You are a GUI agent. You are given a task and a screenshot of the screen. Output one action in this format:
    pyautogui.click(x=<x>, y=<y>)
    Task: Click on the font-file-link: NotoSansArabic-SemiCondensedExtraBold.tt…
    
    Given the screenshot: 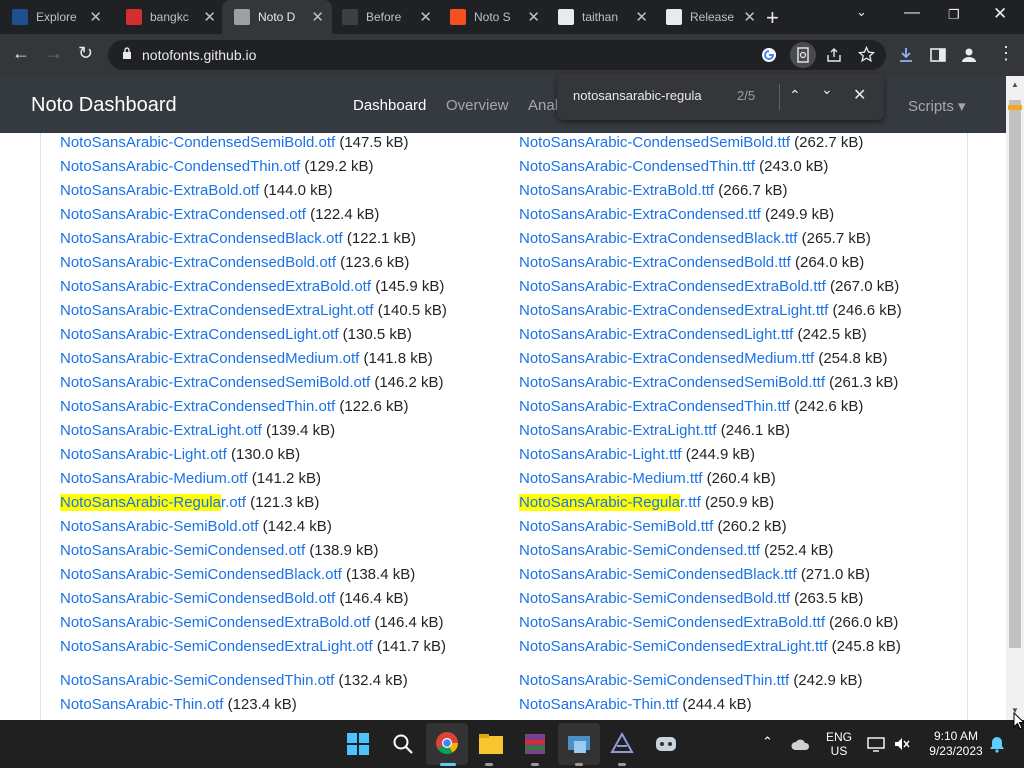 What is the action you would take?
    pyautogui.click(x=672, y=622)
    